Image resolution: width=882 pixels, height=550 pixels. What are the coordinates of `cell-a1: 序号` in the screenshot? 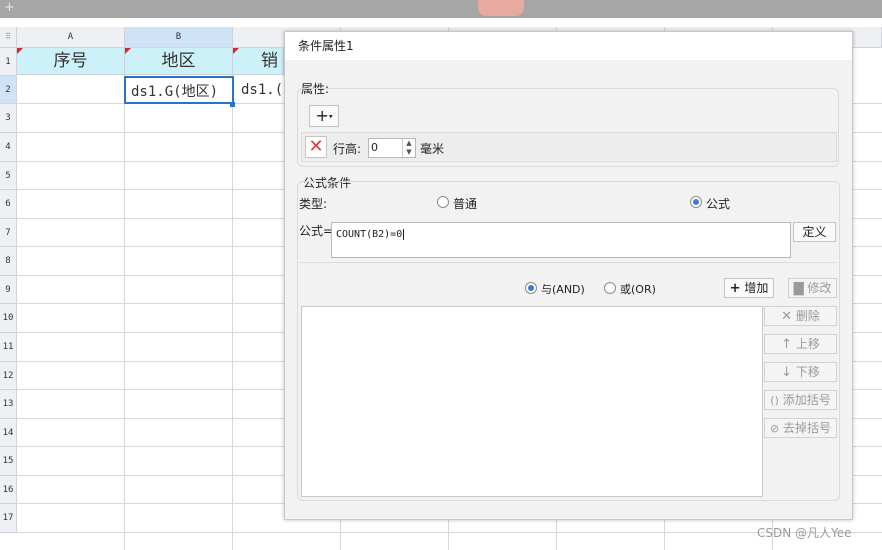 It's located at (71, 61).